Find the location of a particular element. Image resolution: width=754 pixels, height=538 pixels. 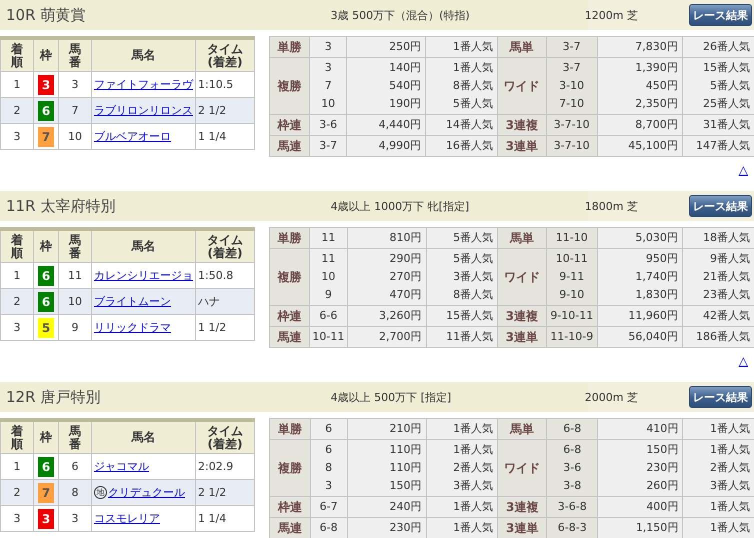

combination: 7 is located at coordinates (328, 86).